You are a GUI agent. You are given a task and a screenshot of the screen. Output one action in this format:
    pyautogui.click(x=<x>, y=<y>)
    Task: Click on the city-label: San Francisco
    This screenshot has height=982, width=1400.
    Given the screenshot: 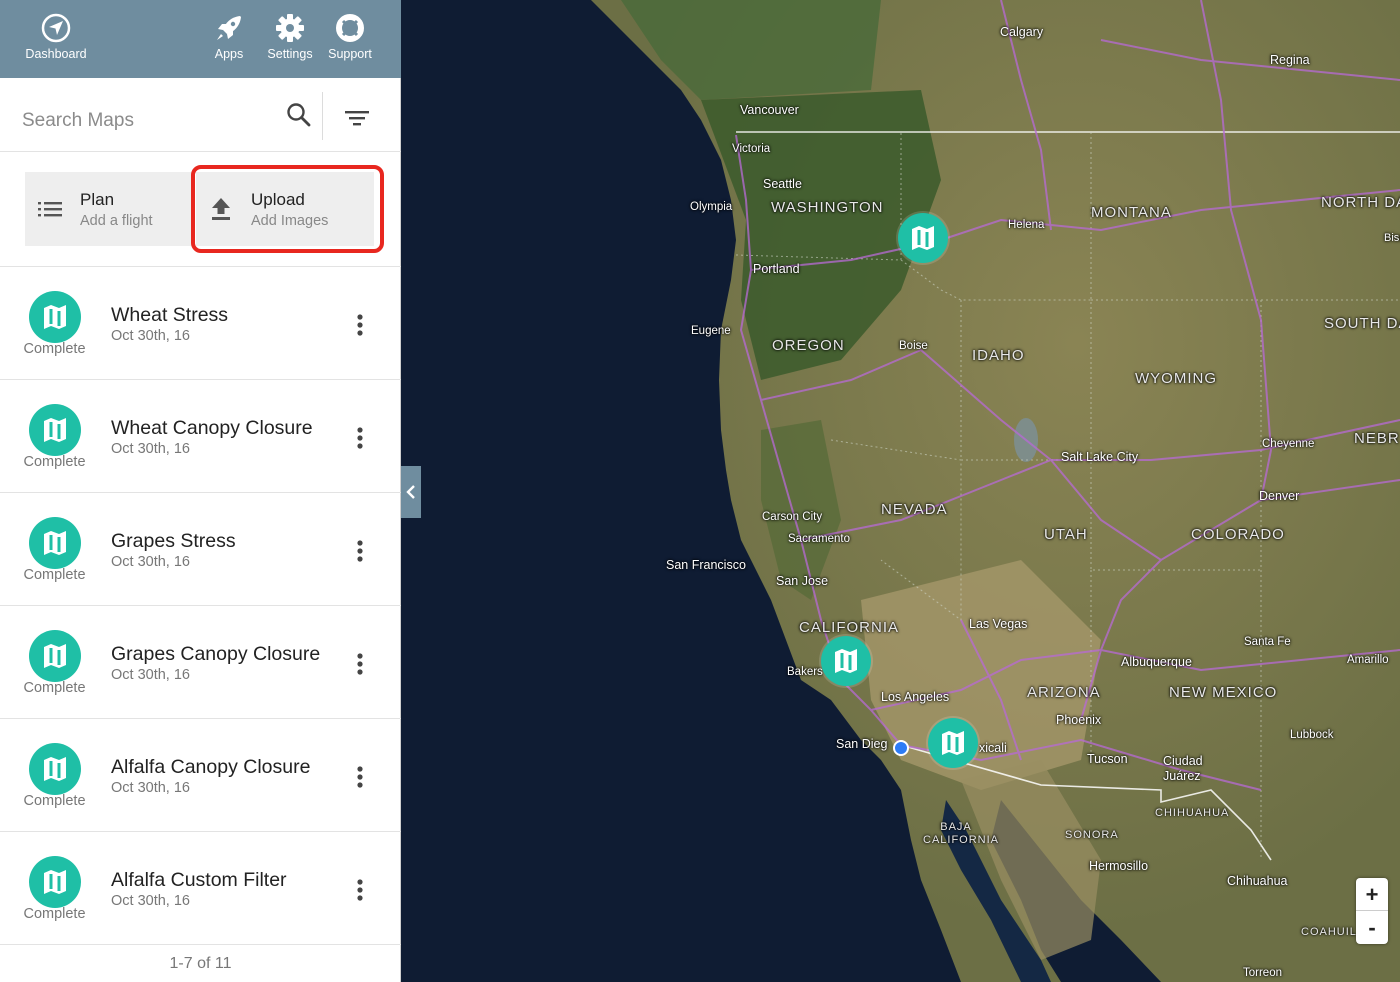 What is the action you would take?
    pyautogui.click(x=706, y=565)
    